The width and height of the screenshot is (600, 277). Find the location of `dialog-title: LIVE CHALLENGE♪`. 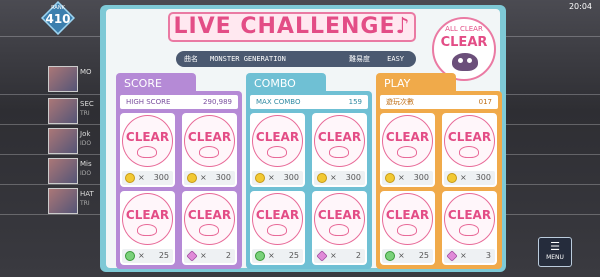

dialog-title: LIVE CHALLENGE♪ is located at coordinates (292, 27).